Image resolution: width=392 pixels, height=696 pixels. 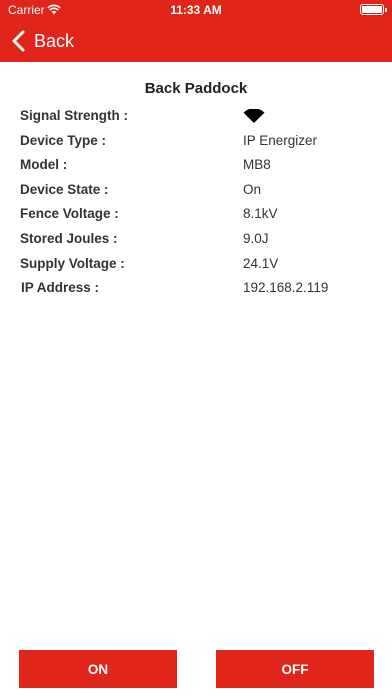 I want to click on detail-value: 192.168.2.119, so click(x=286, y=288).